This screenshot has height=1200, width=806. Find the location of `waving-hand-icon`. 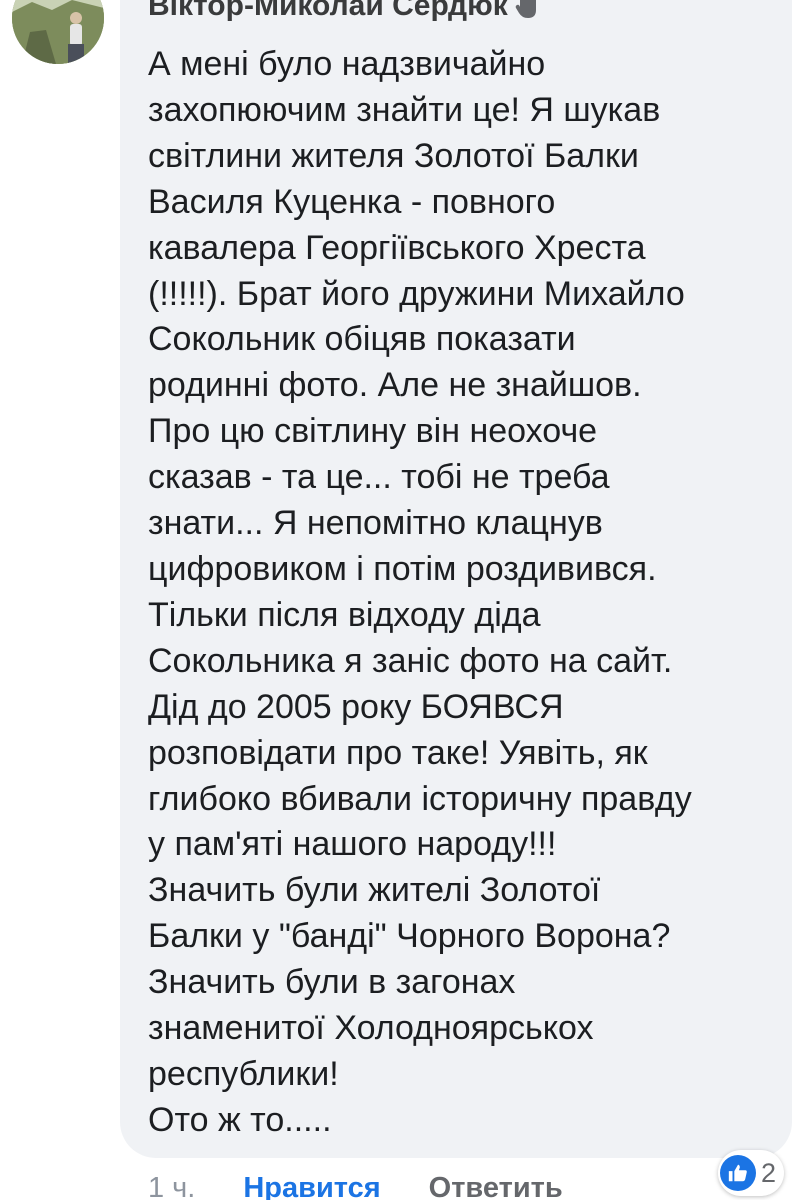

waving-hand-icon is located at coordinates (527, 10).